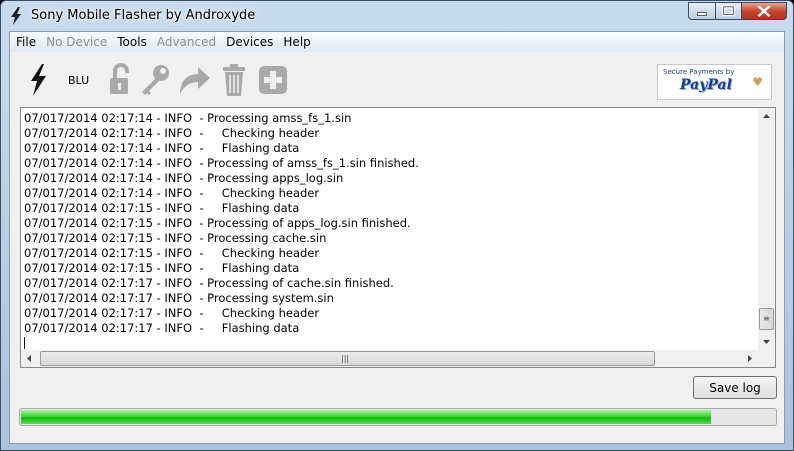 This screenshot has width=794, height=451. Describe the element at coordinates (273, 80) in the screenshot. I see `add-icon` at that location.